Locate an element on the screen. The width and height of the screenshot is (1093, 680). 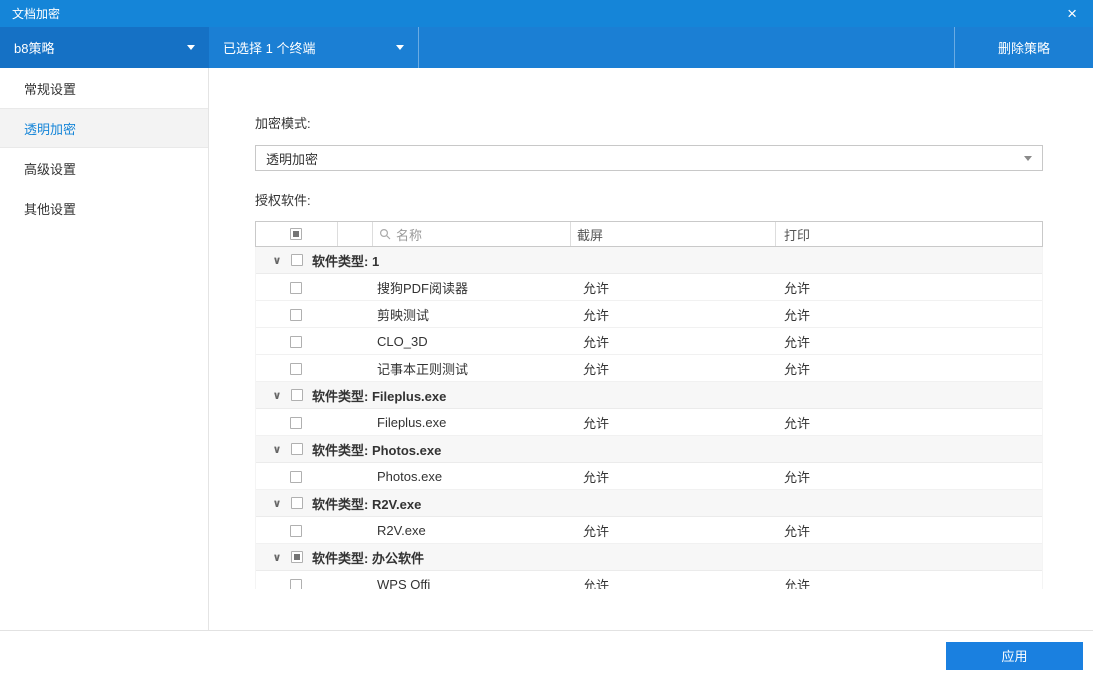
software-row: R2V.exe 允许 允许 is located at coordinates (649, 530).